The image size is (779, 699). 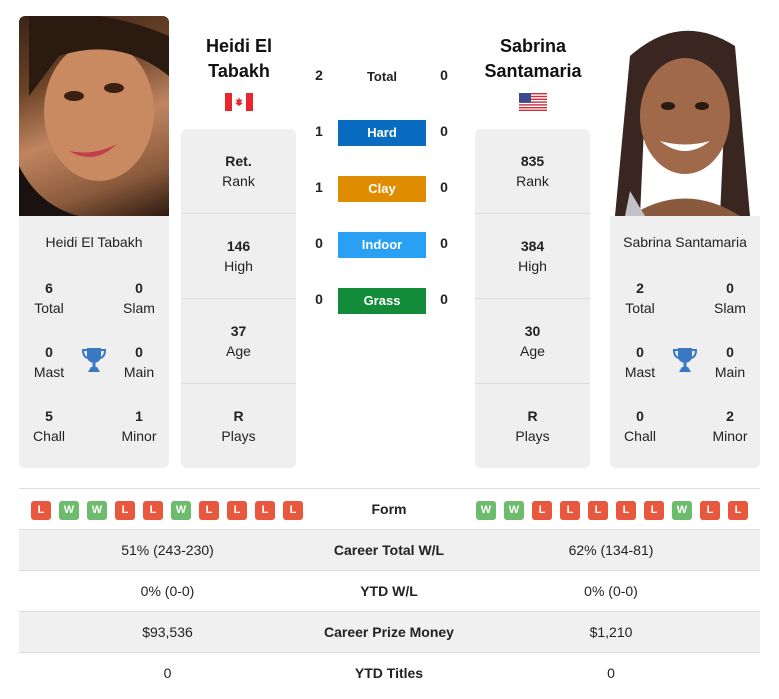 What do you see at coordinates (94, 242) in the screenshot?
I see `player-left-card-name: Heidi El Tabakh` at bounding box center [94, 242].